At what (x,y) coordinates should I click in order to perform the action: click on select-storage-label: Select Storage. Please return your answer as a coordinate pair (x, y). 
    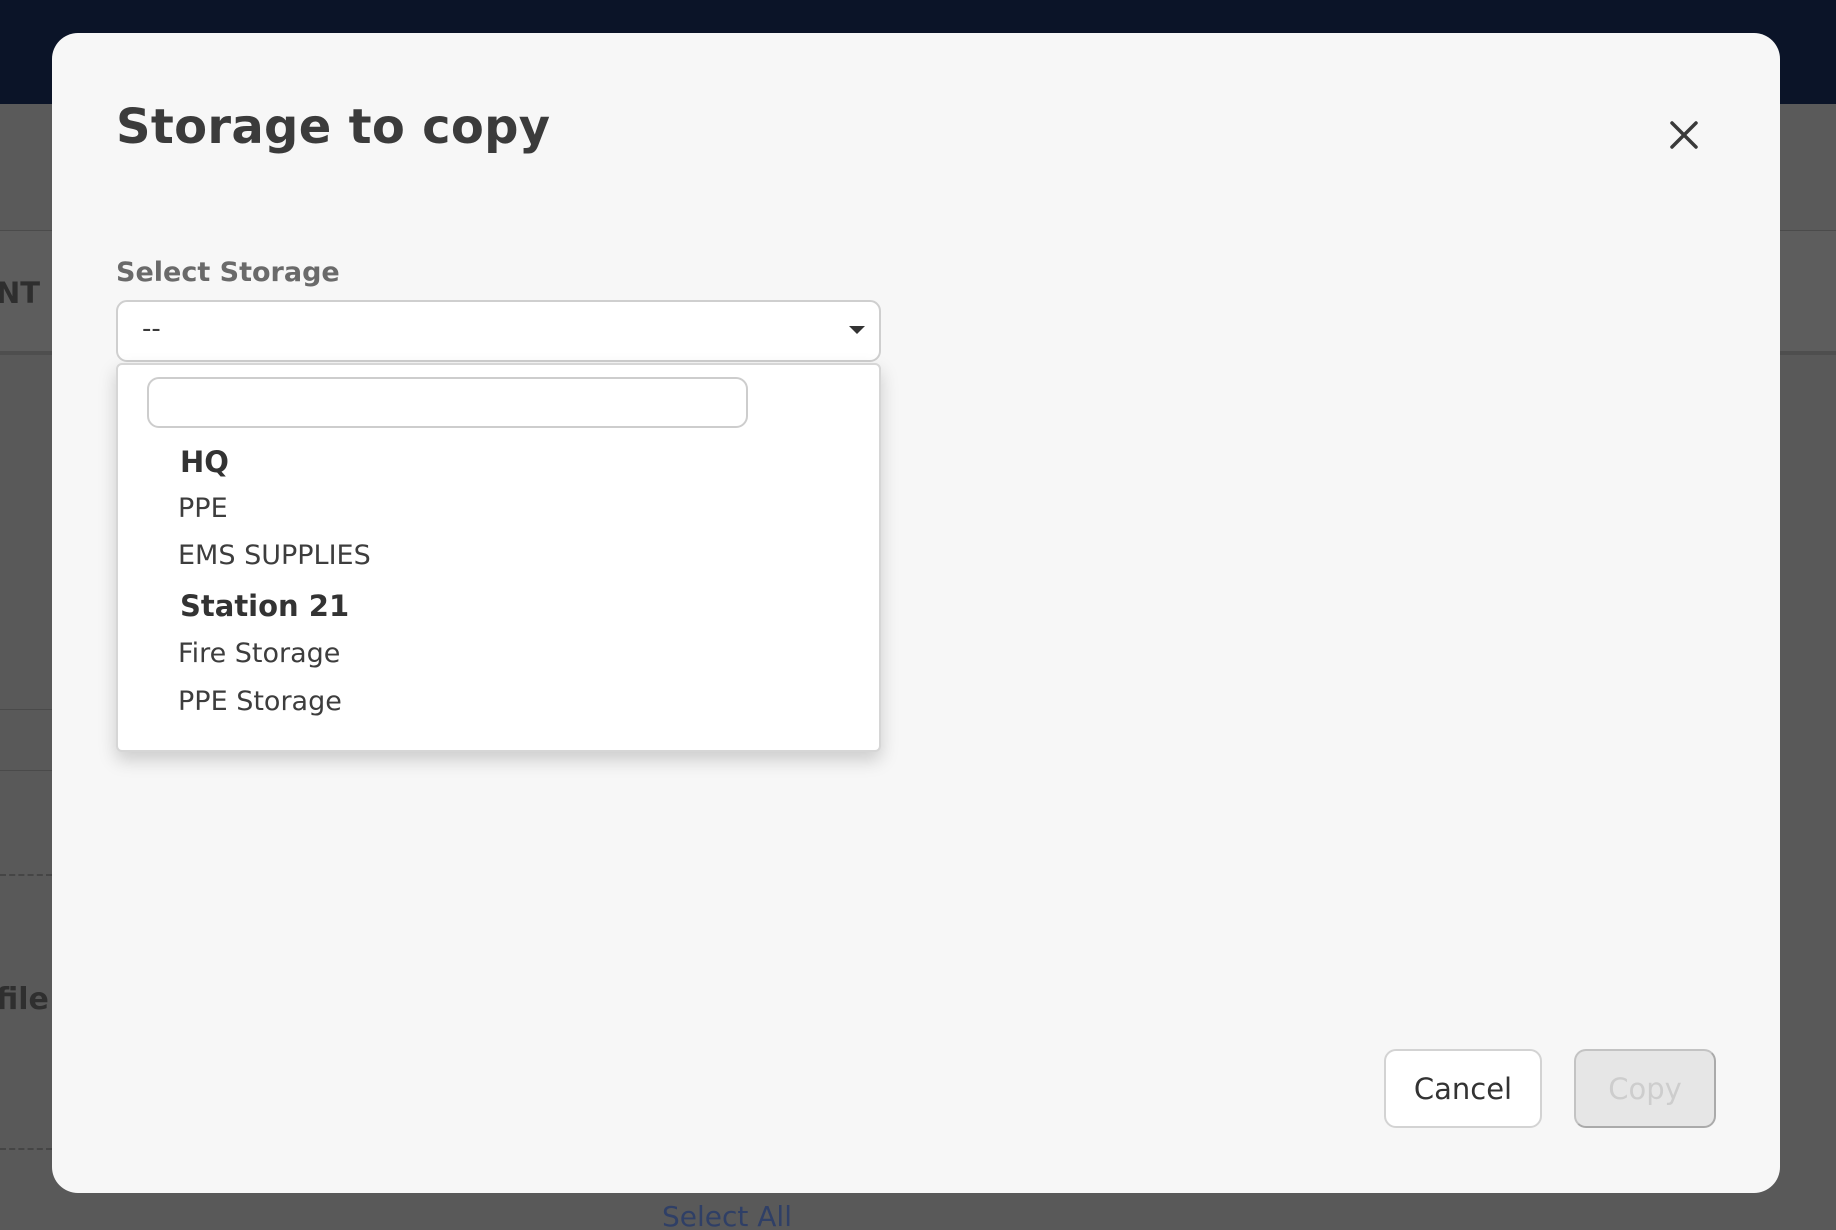
    Looking at the image, I should click on (228, 272).